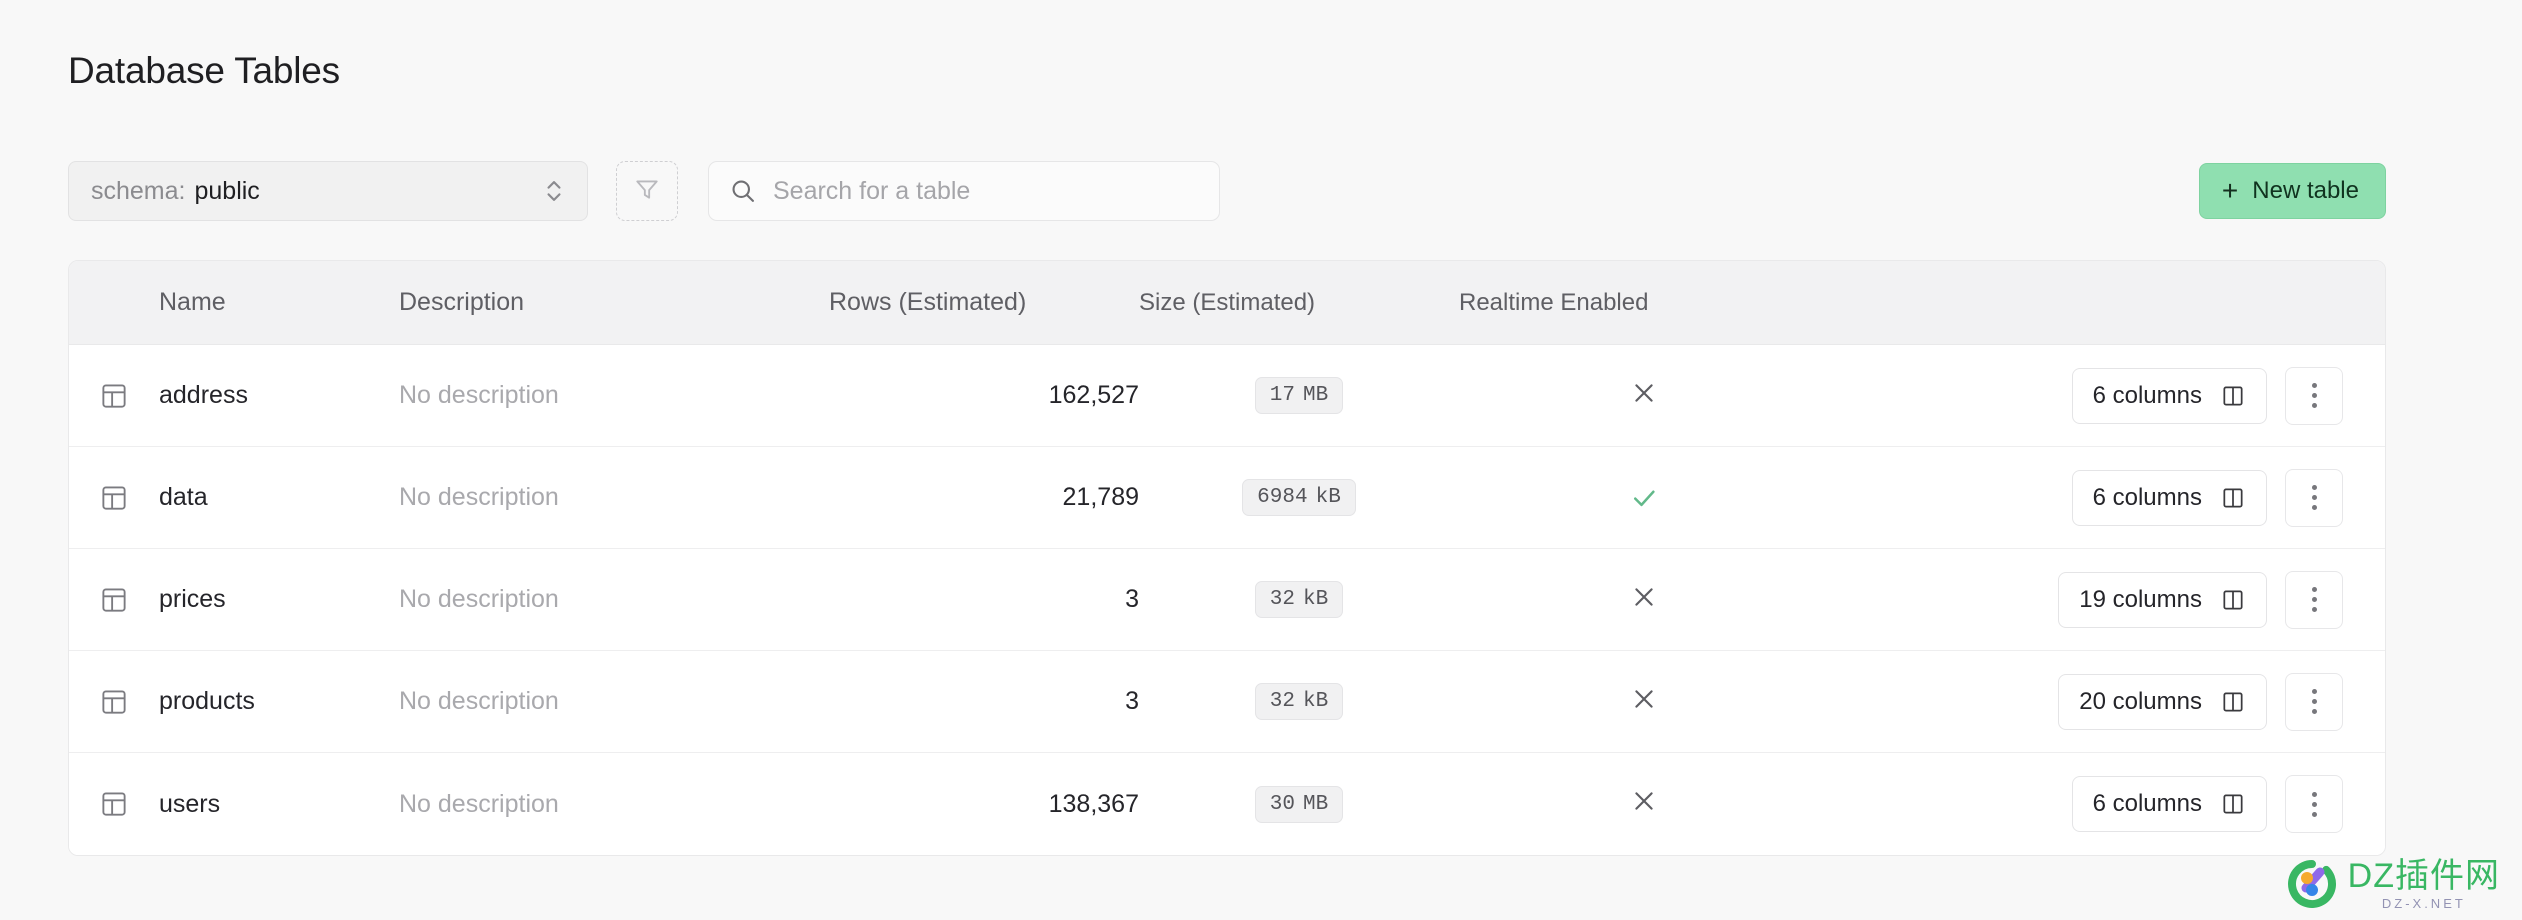 The width and height of the screenshot is (2522, 920). I want to click on table-size-cell: 17 MB, so click(1299, 395).